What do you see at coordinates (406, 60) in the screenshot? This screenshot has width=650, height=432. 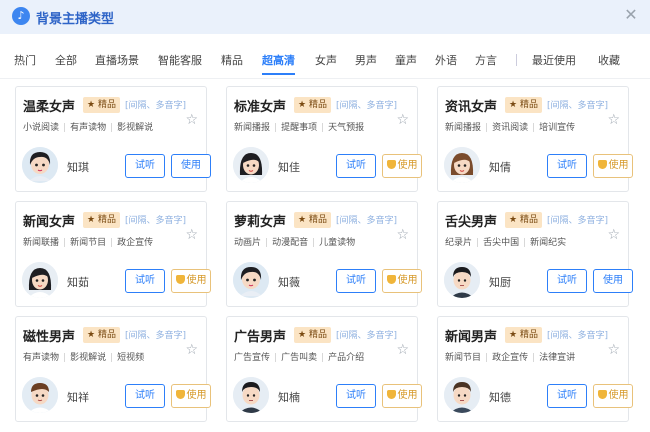 I see `tab-8: 童声` at bounding box center [406, 60].